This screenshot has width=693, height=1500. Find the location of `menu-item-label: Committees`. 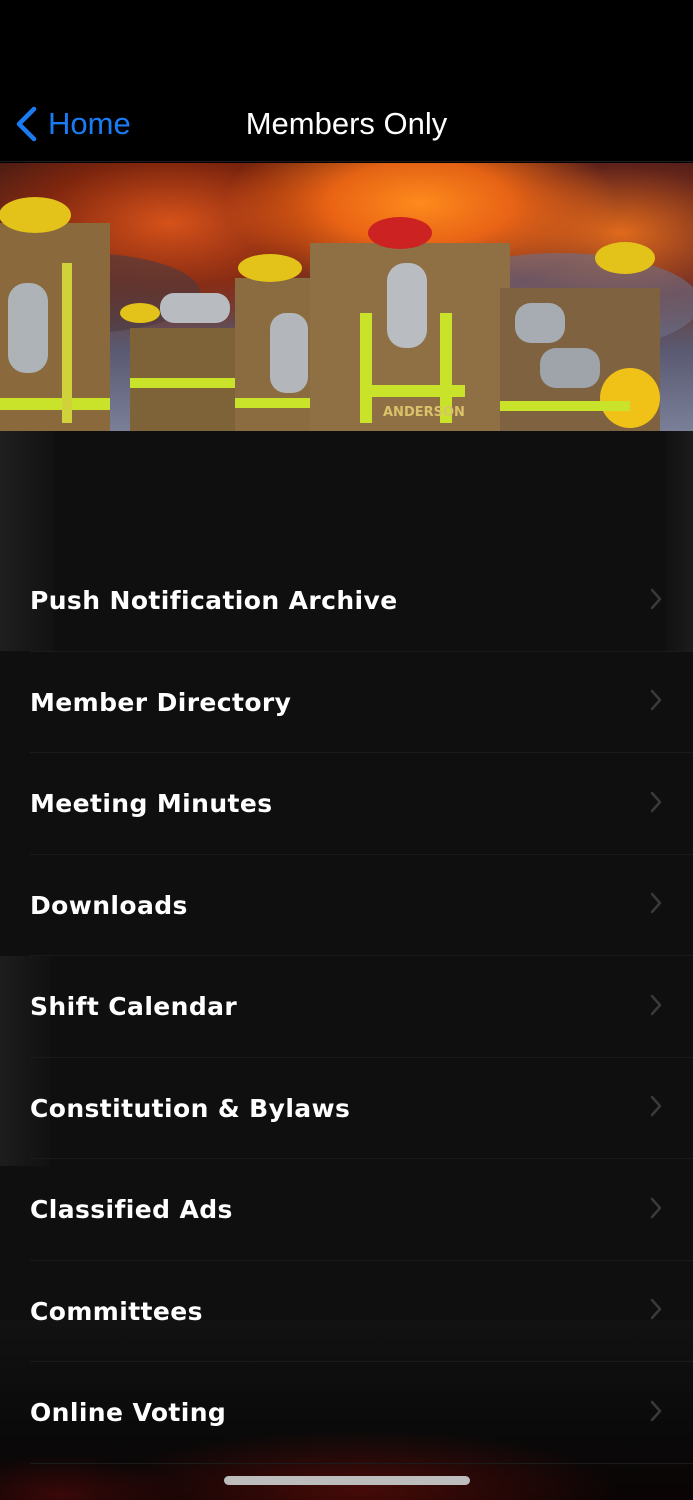

menu-item-label: Committees is located at coordinates (116, 1311).